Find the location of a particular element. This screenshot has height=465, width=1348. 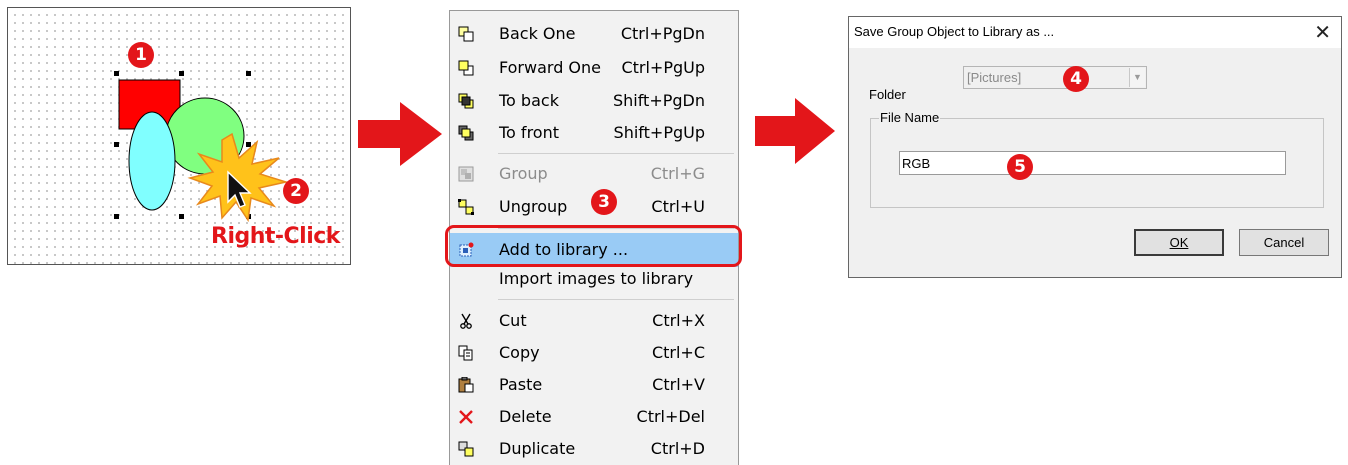

menu-label: To front is located at coordinates (529, 132).